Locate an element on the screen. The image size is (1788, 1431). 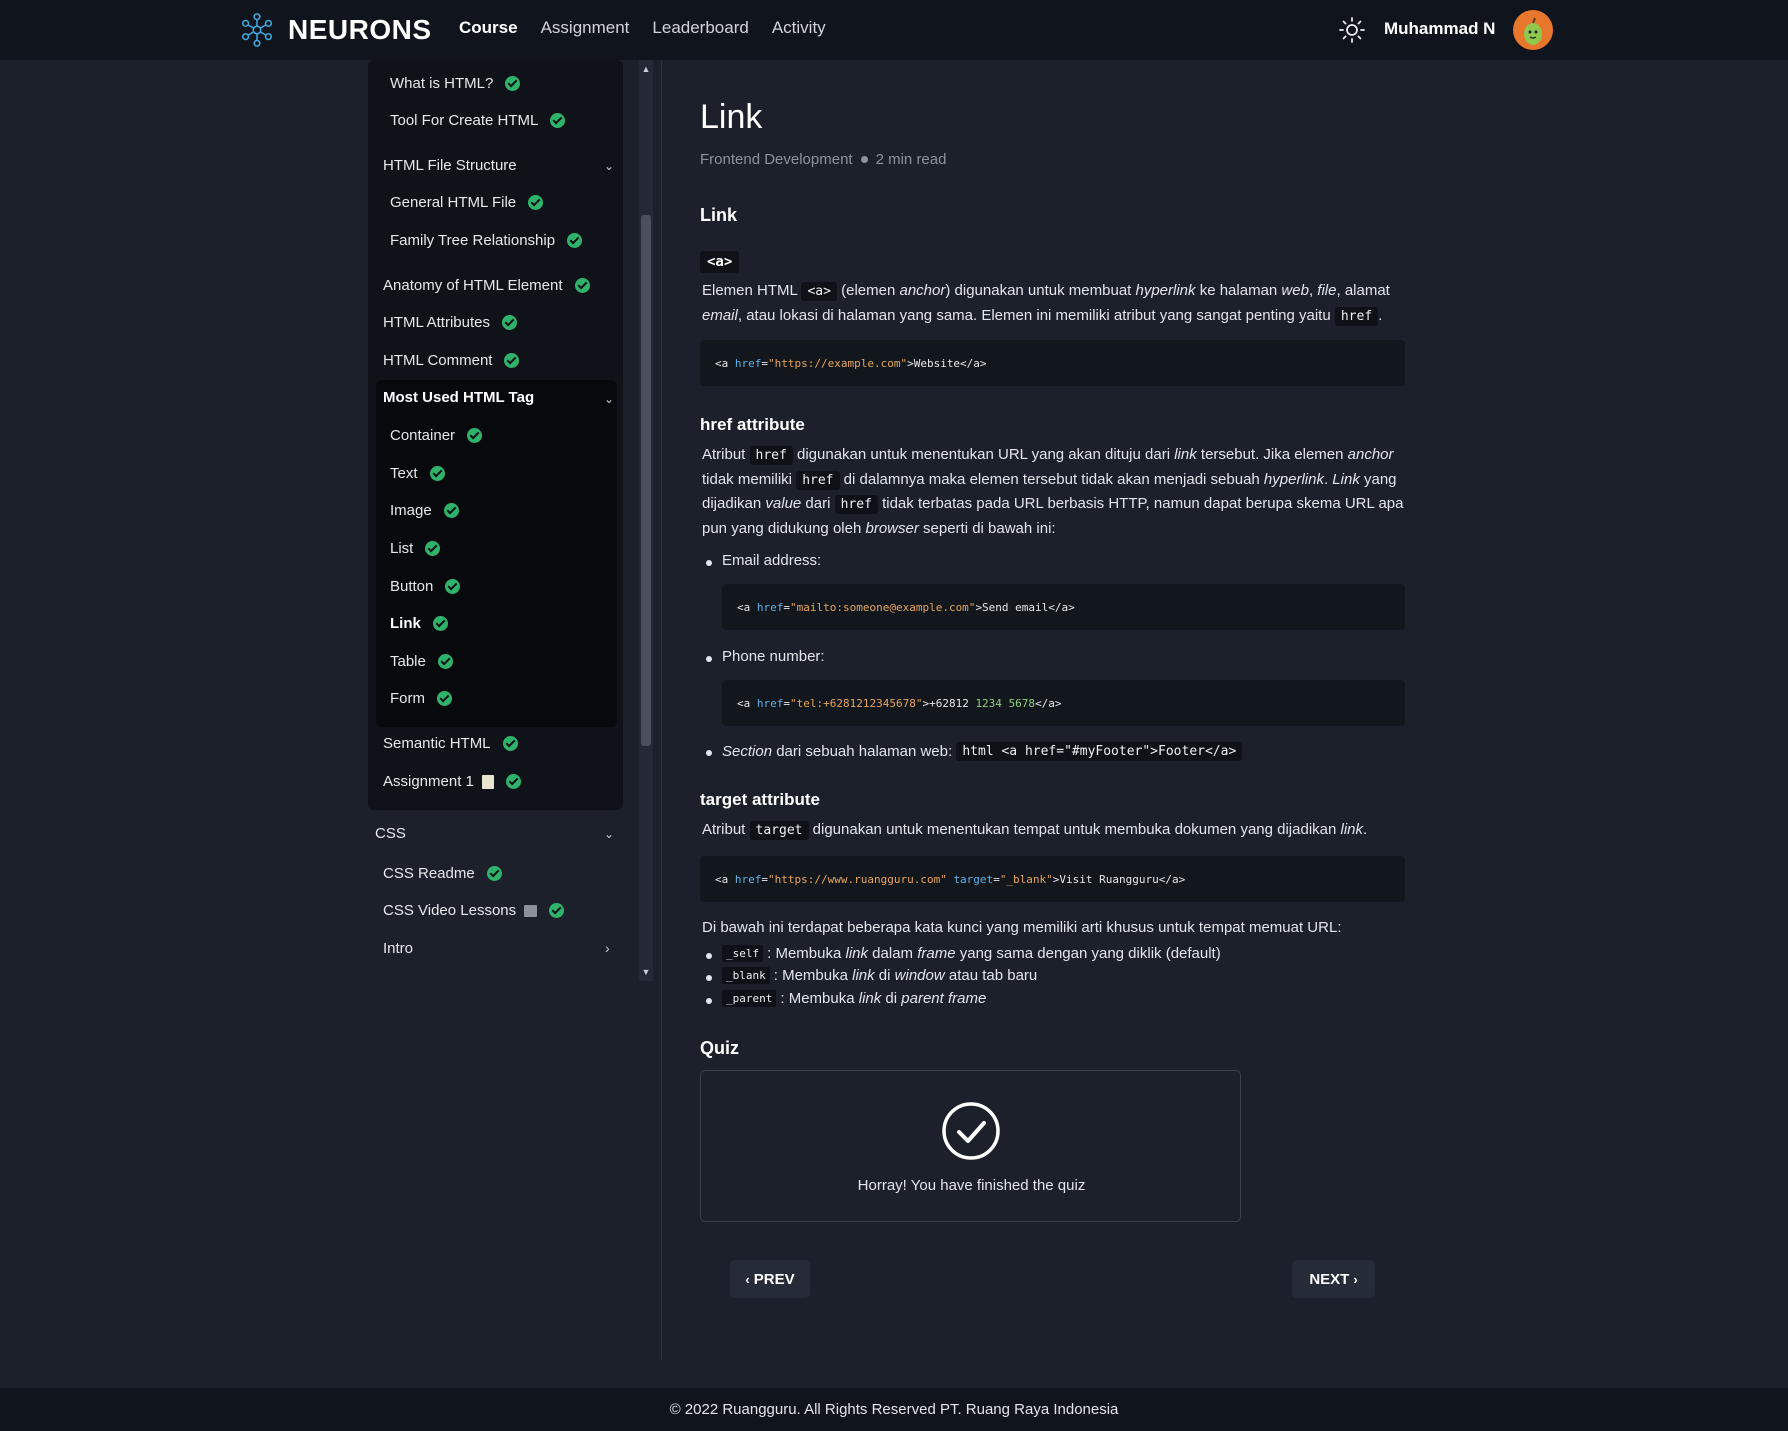
brand-name: NEURONS is located at coordinates (360, 29).